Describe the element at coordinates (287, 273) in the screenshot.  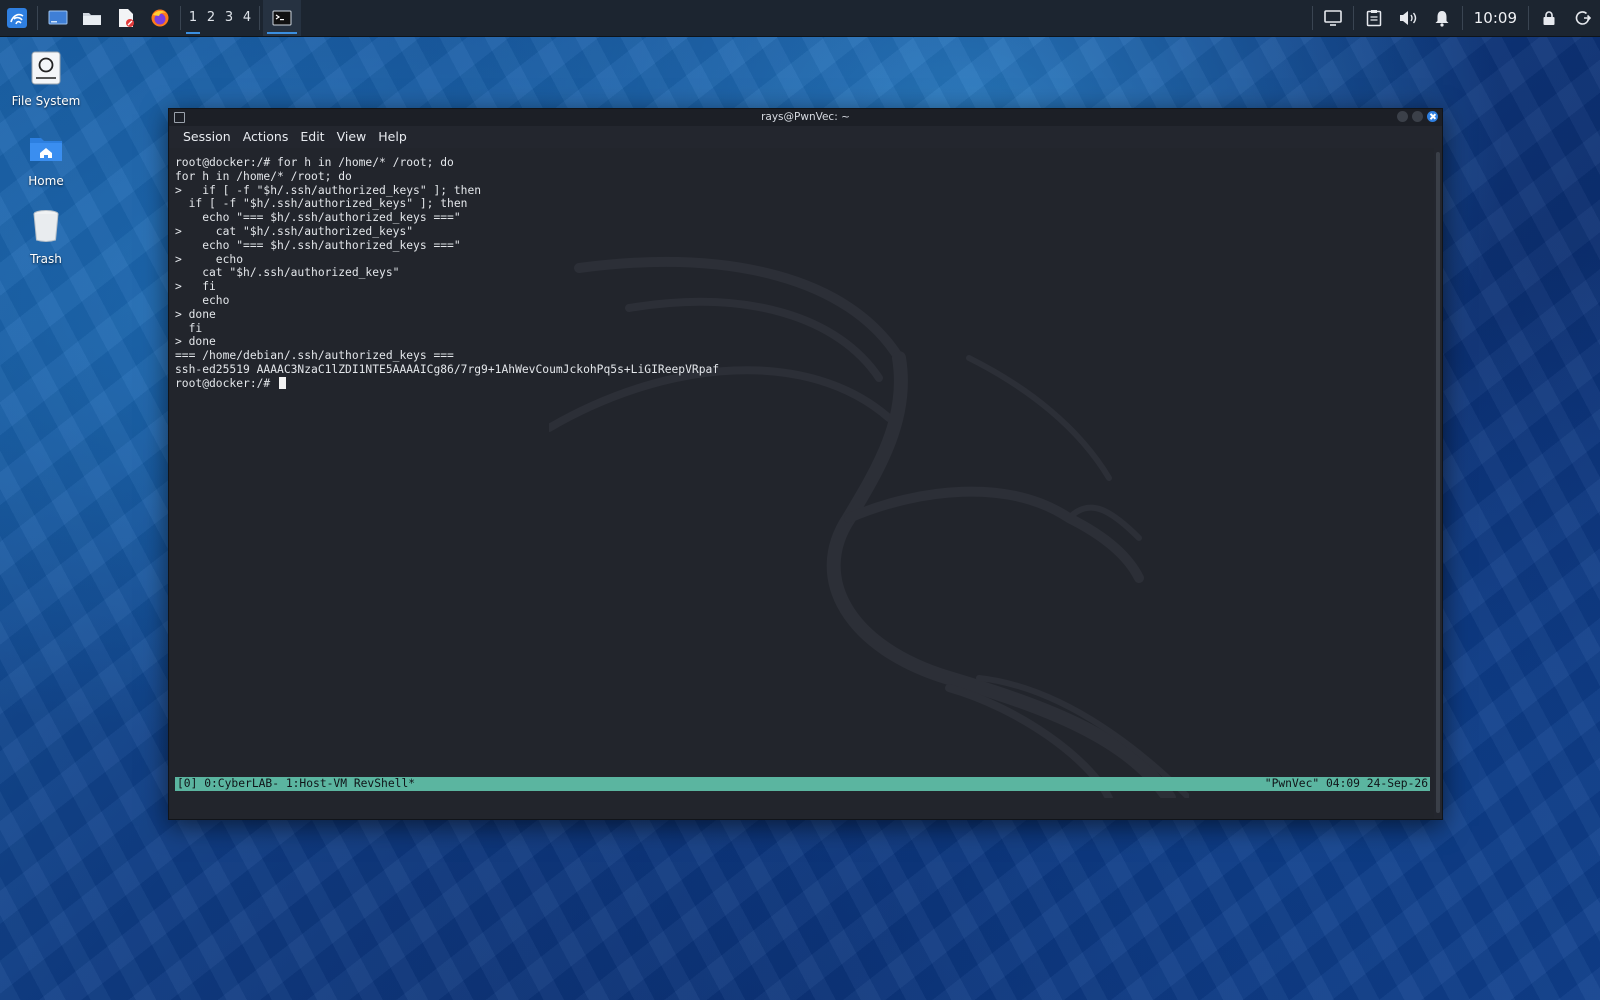
I see `terminal-line: cat "$h/.ssh/authorized_keys"` at that location.